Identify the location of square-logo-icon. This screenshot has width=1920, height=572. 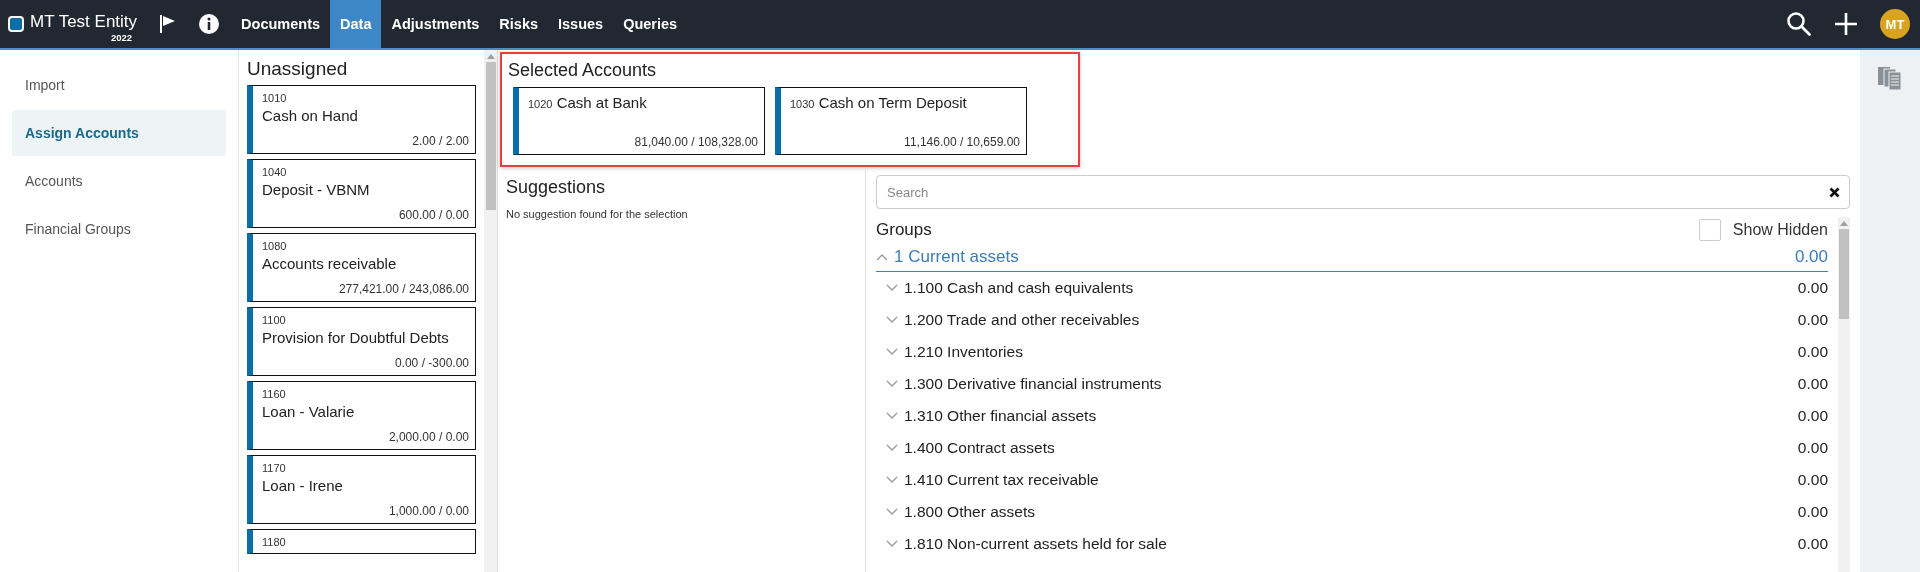
(16, 24).